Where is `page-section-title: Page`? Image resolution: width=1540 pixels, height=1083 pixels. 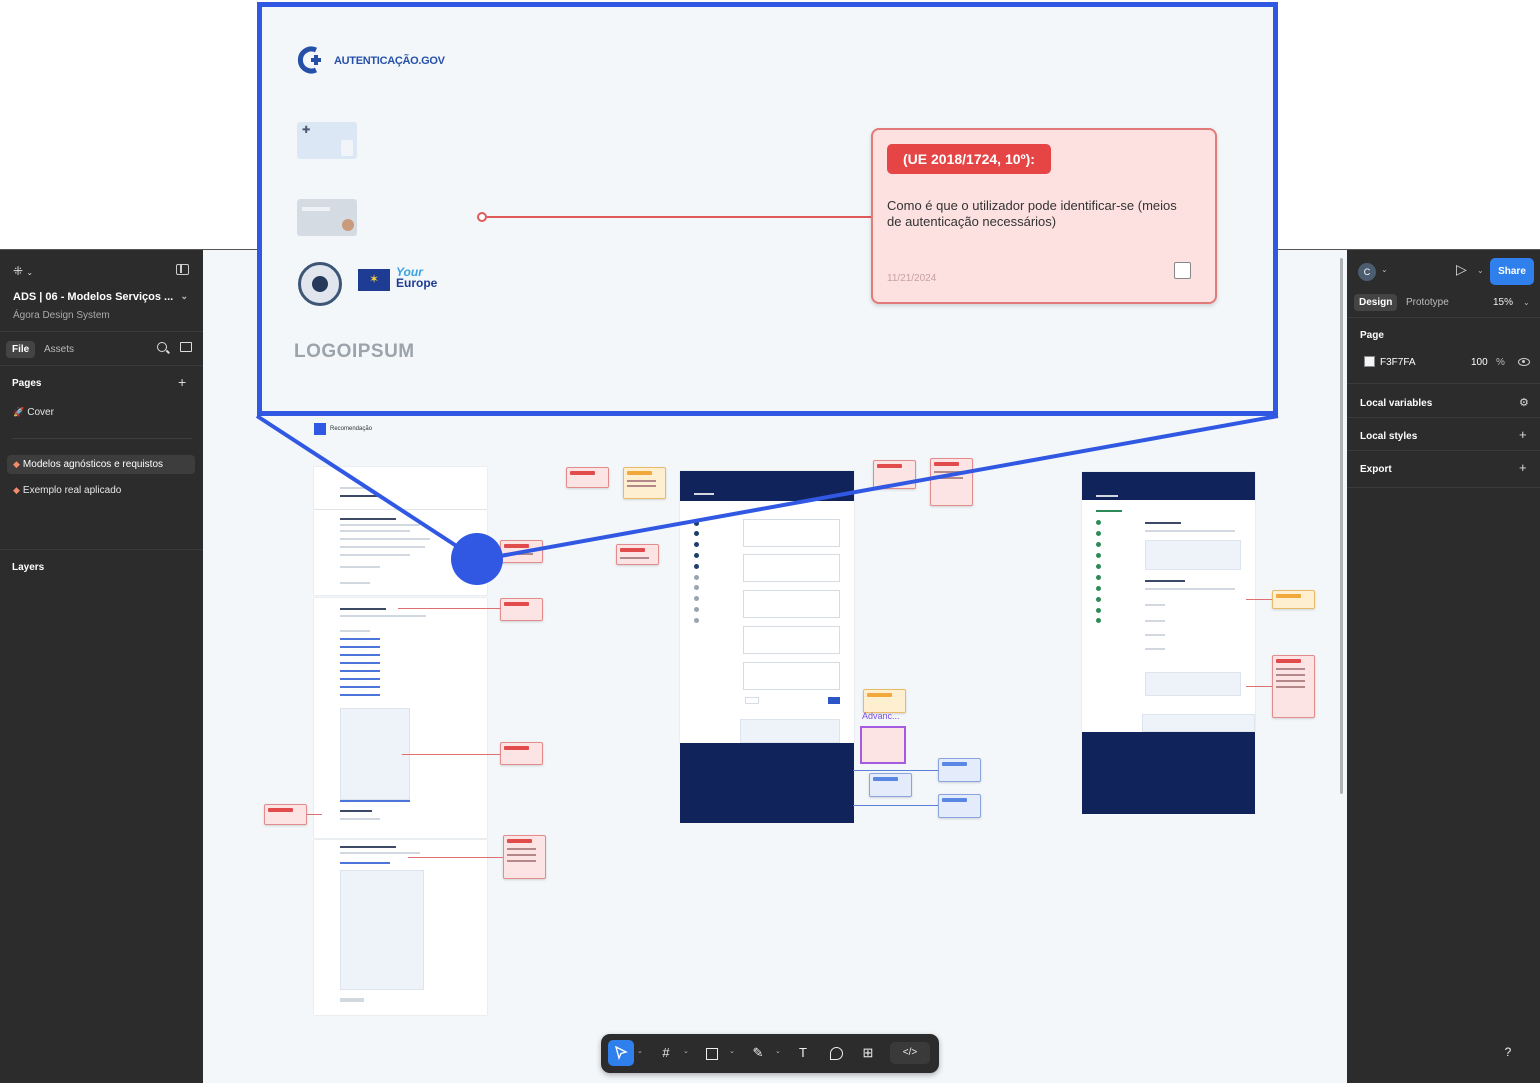
page-section-title: Page is located at coordinates (1372, 335).